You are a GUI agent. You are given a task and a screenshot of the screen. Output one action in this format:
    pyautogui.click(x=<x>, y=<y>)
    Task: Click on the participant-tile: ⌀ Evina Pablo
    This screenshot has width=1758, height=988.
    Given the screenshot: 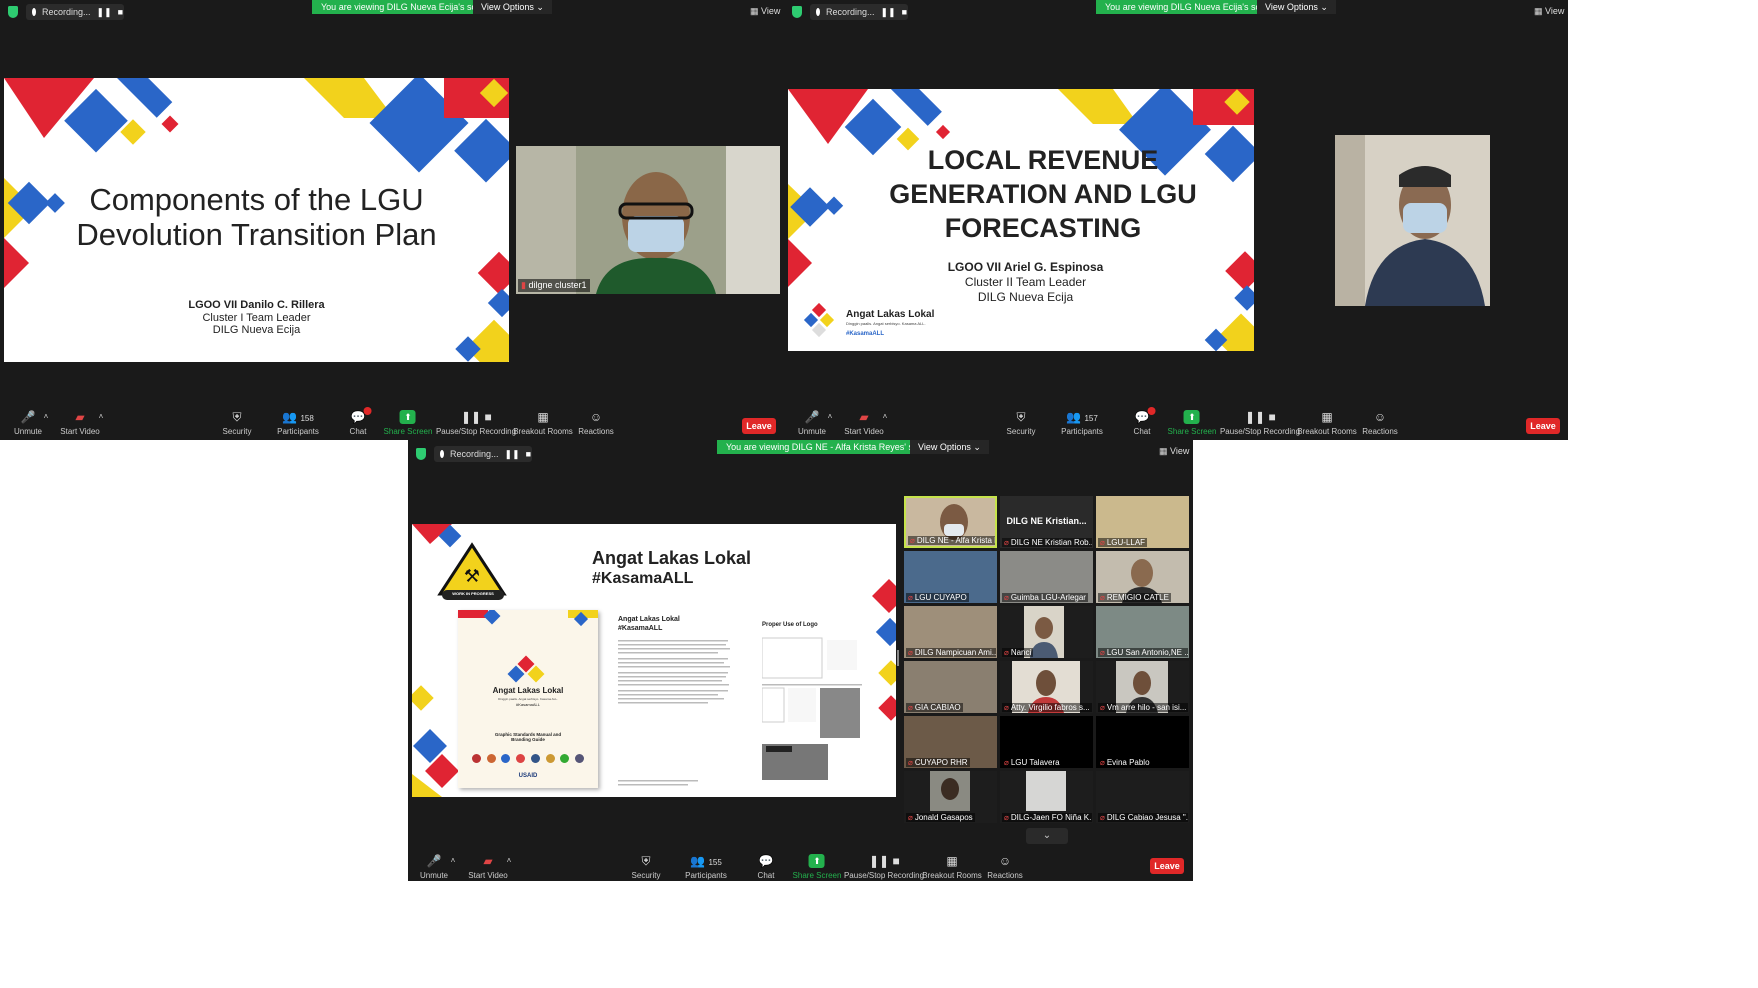 What is the action you would take?
    pyautogui.click(x=1142, y=742)
    